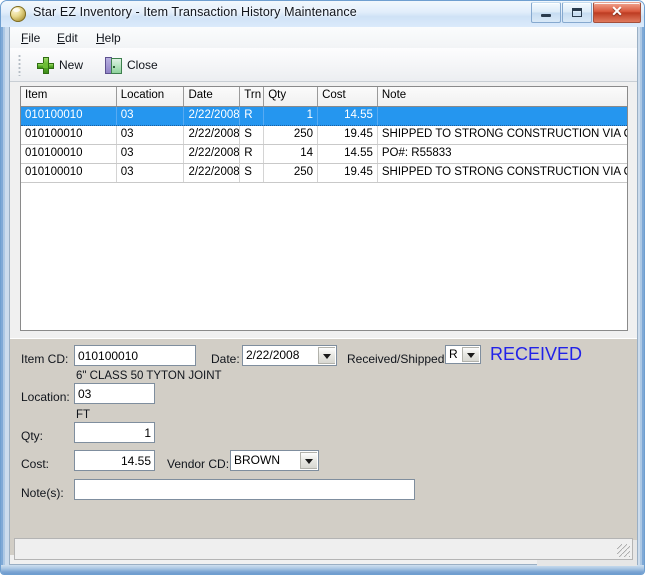  What do you see at coordinates (416, 153) in the screenshot?
I see `cell-note: PO#: R55833` at bounding box center [416, 153].